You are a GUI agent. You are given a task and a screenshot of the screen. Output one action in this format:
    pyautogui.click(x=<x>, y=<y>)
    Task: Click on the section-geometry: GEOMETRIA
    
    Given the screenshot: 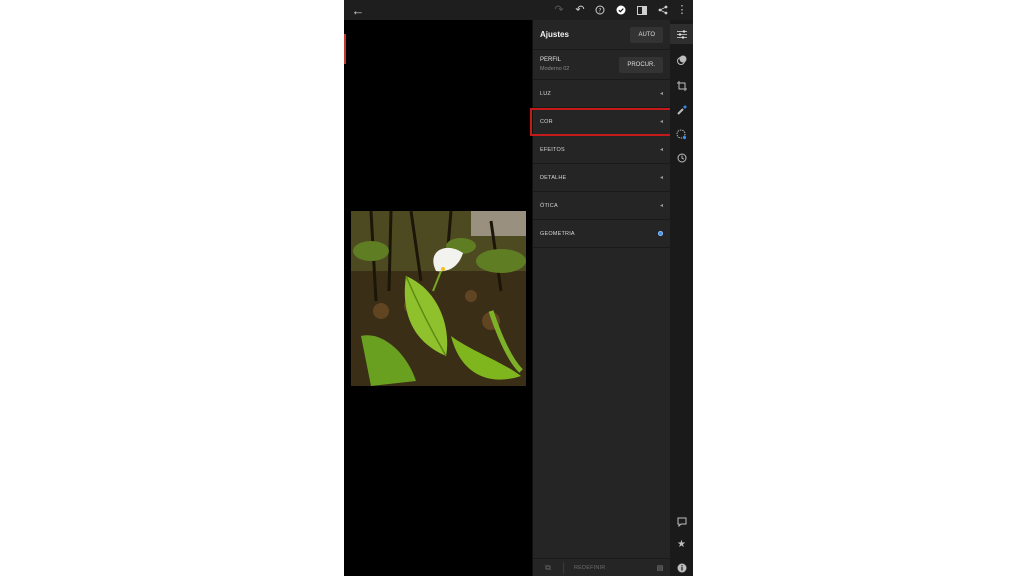 What is the action you would take?
    pyautogui.click(x=601, y=234)
    